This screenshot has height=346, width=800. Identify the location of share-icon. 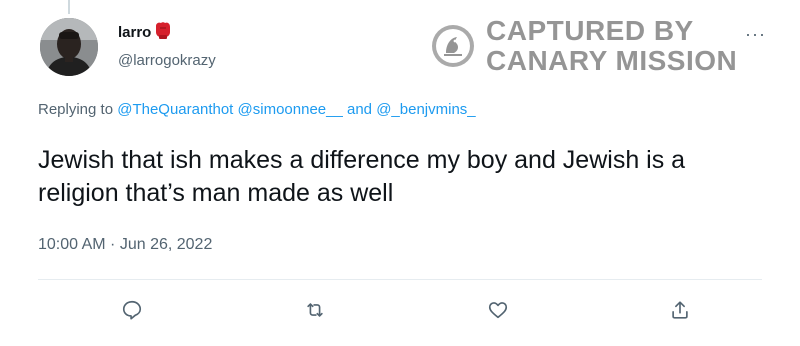
(680, 310).